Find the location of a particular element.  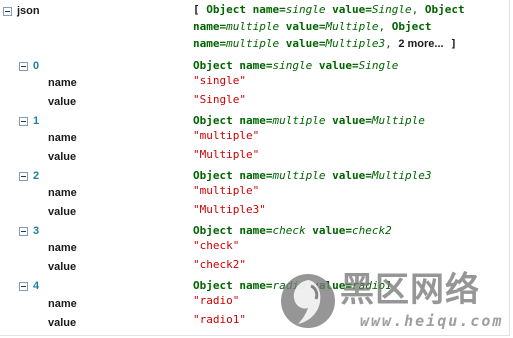

entry-object-summary: Object name=multiple value=Multiple is located at coordinates (309, 120).